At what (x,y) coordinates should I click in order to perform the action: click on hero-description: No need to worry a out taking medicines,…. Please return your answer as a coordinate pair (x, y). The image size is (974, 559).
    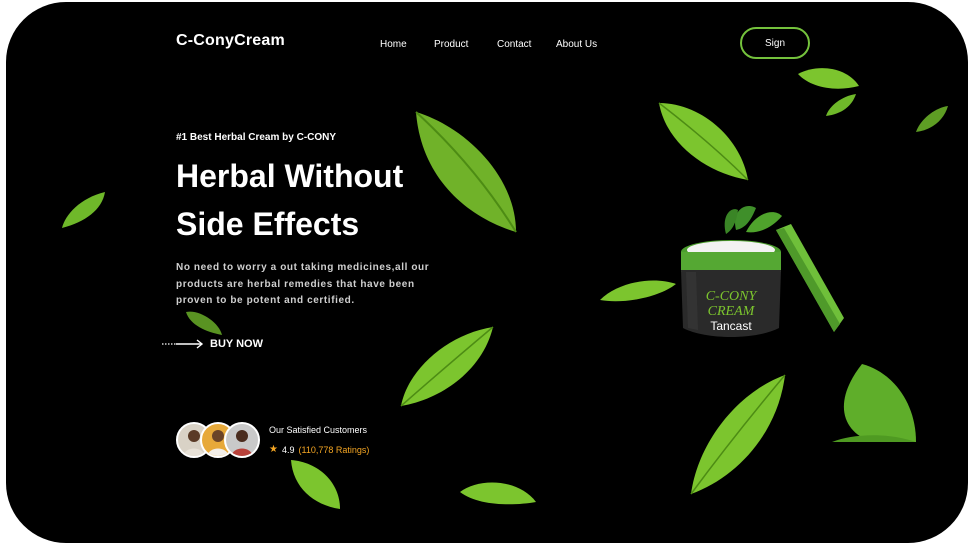
    Looking at the image, I should click on (303, 284).